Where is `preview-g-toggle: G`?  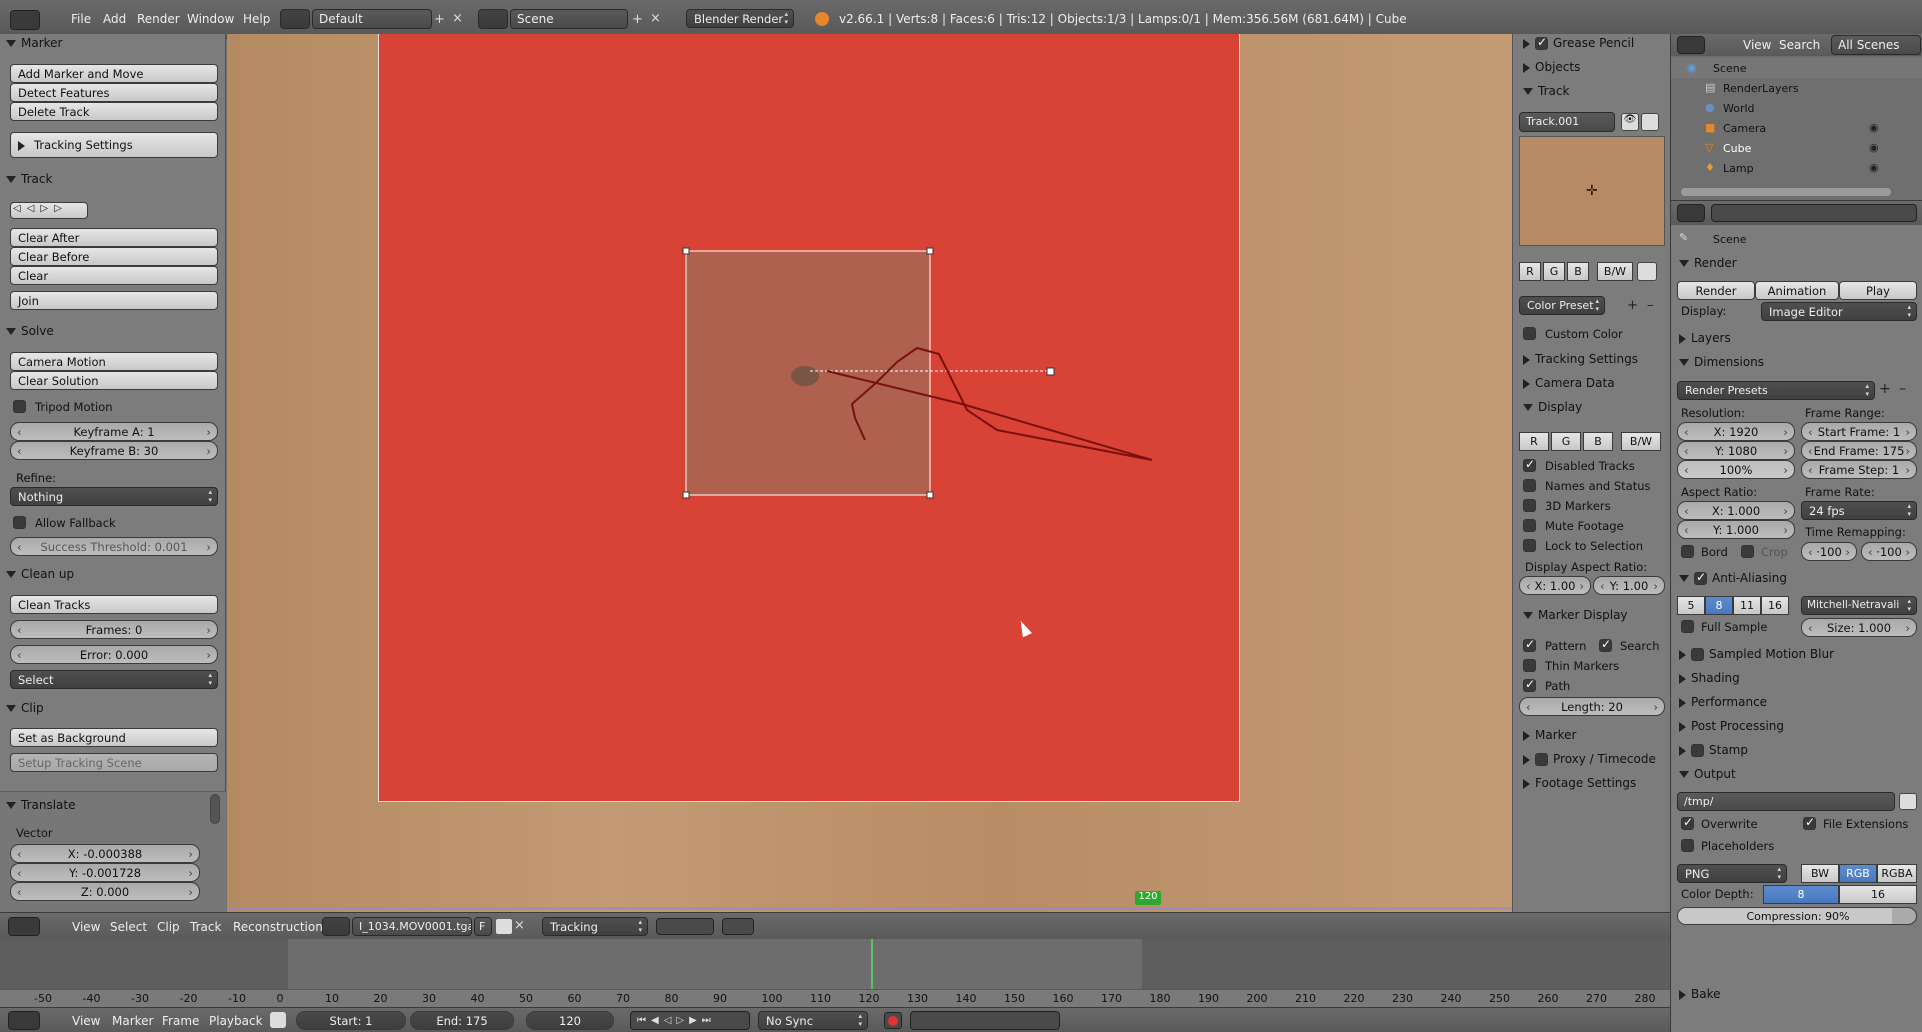 preview-g-toggle: G is located at coordinates (1554, 271).